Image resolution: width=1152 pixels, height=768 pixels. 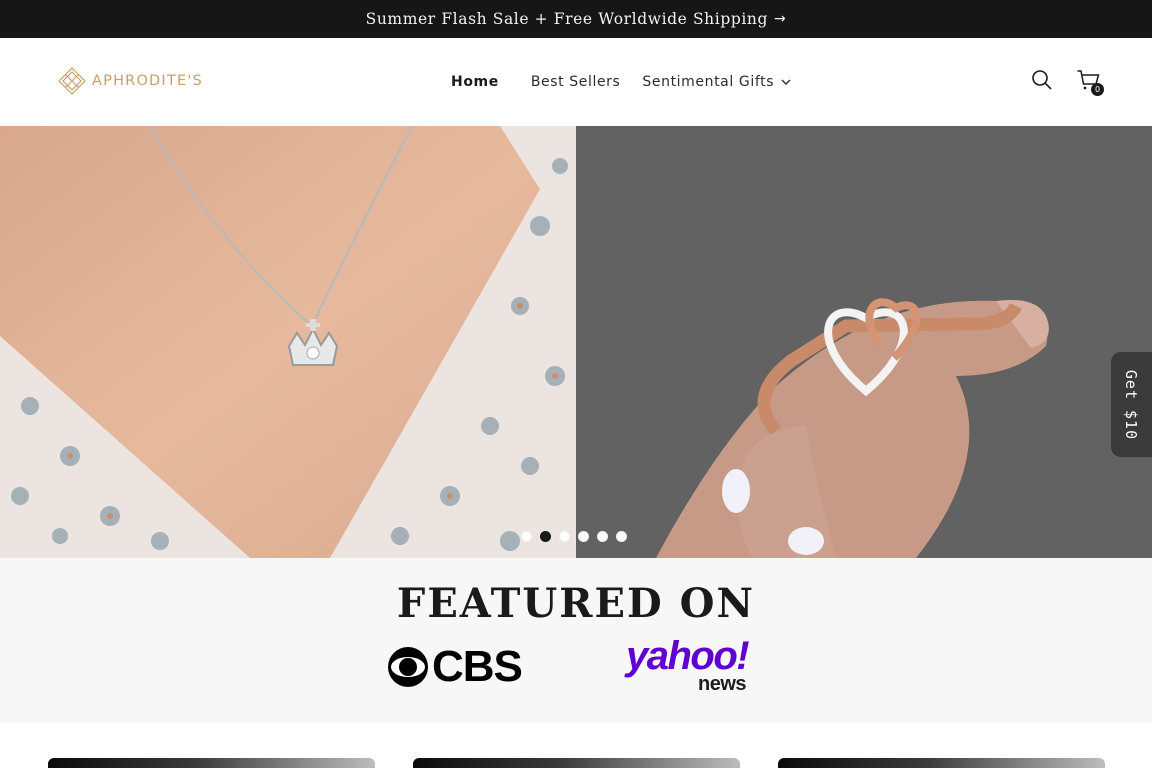 What do you see at coordinates (722, 684) in the screenshot?
I see `yahoo-news-sub: news` at bounding box center [722, 684].